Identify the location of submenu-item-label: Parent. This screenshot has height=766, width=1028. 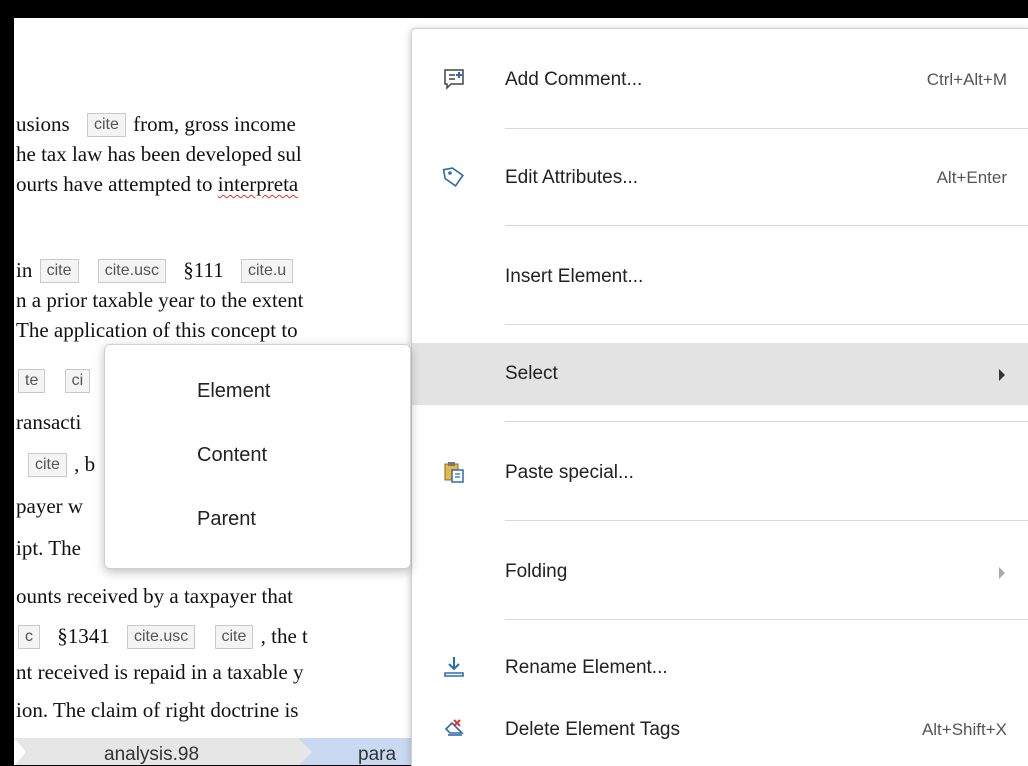
(226, 519).